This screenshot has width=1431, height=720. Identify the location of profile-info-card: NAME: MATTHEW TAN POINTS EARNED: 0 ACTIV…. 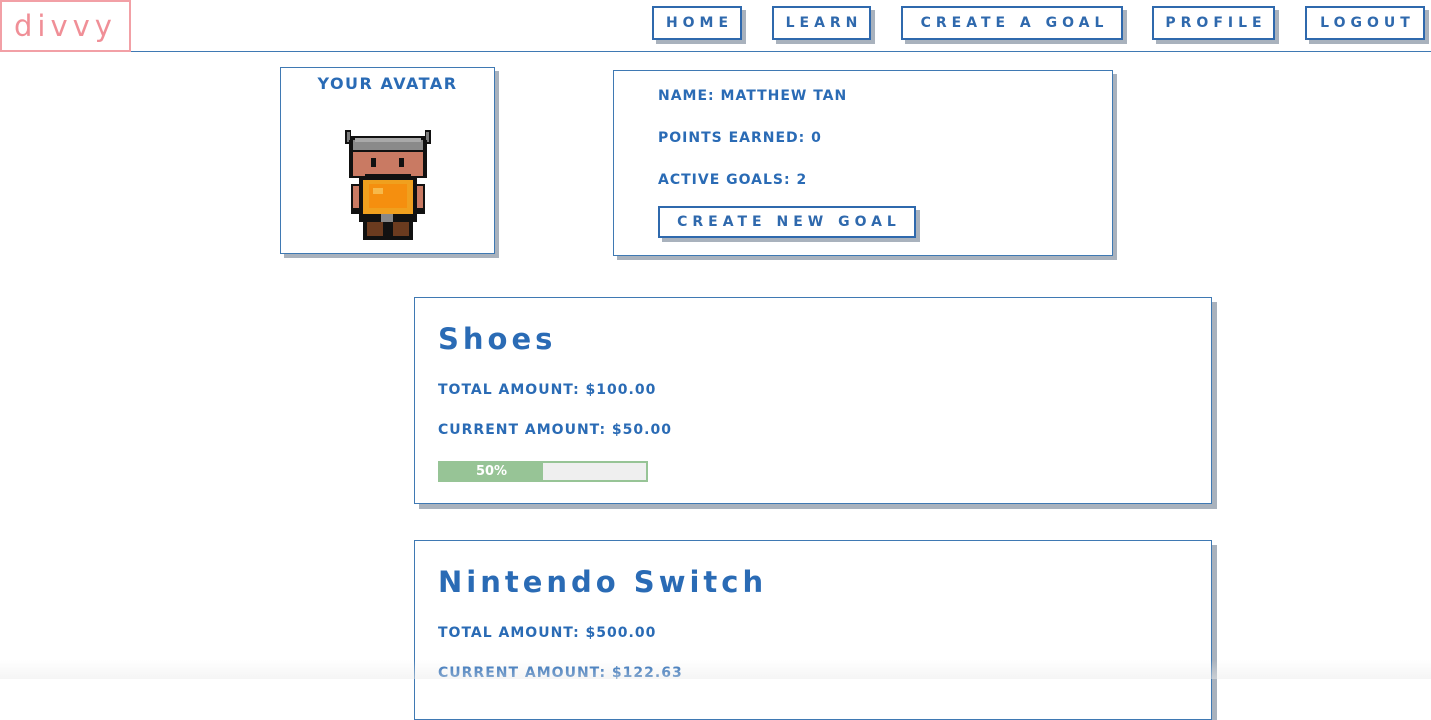
(863, 163).